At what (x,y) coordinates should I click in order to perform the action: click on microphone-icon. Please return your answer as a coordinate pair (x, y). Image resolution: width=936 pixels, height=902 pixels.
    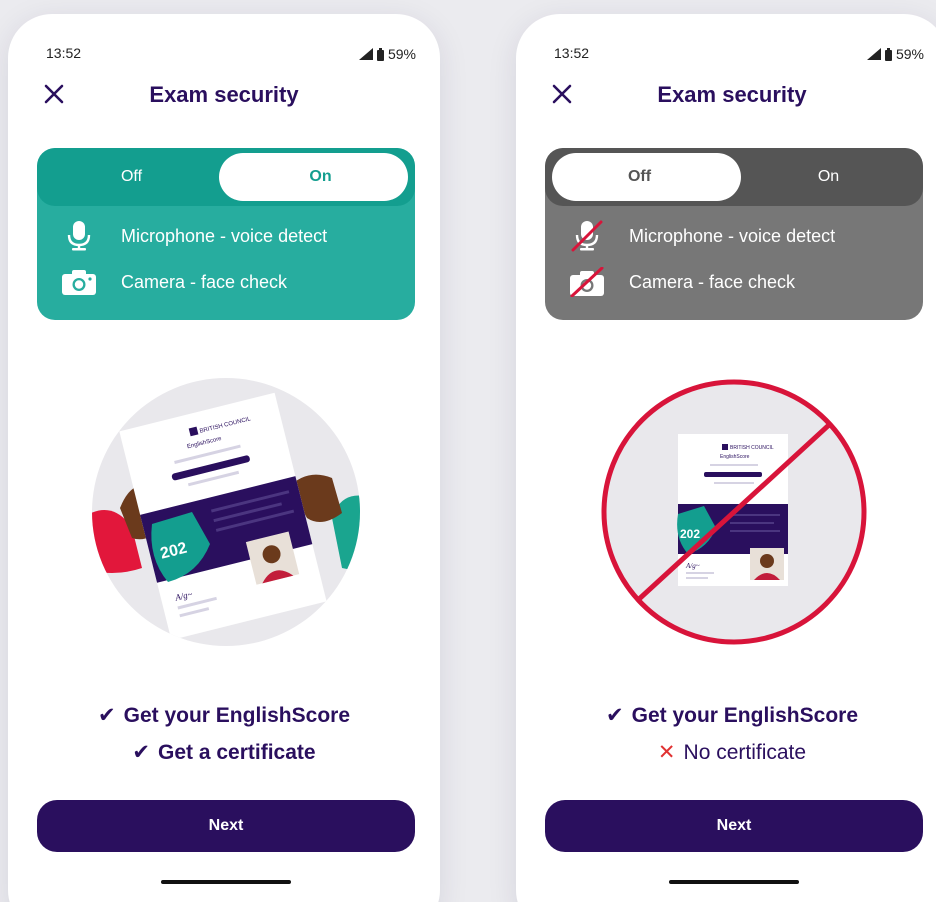
    Looking at the image, I should click on (79, 236).